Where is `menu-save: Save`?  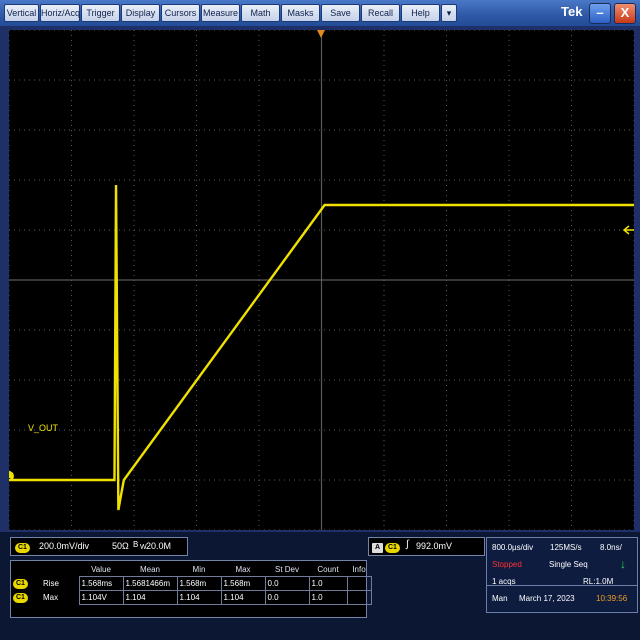
menu-save: Save is located at coordinates (340, 13).